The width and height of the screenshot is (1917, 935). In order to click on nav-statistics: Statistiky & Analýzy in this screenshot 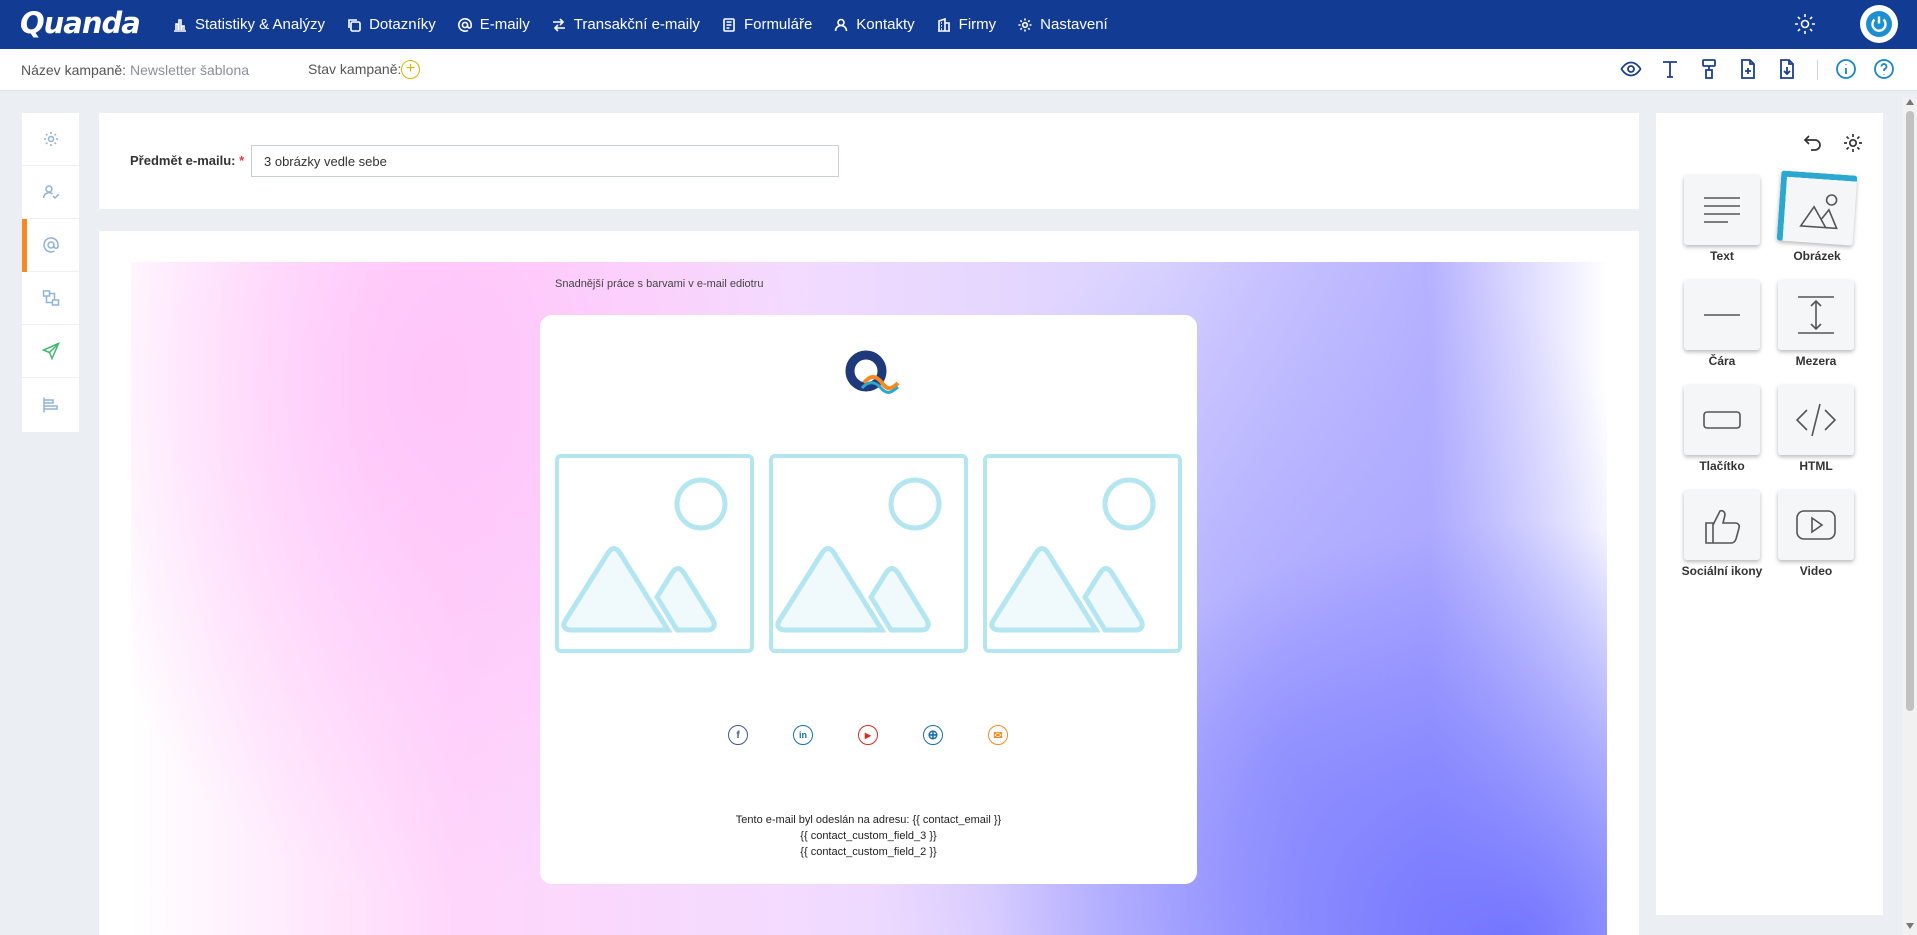, I will do `click(248, 24)`.